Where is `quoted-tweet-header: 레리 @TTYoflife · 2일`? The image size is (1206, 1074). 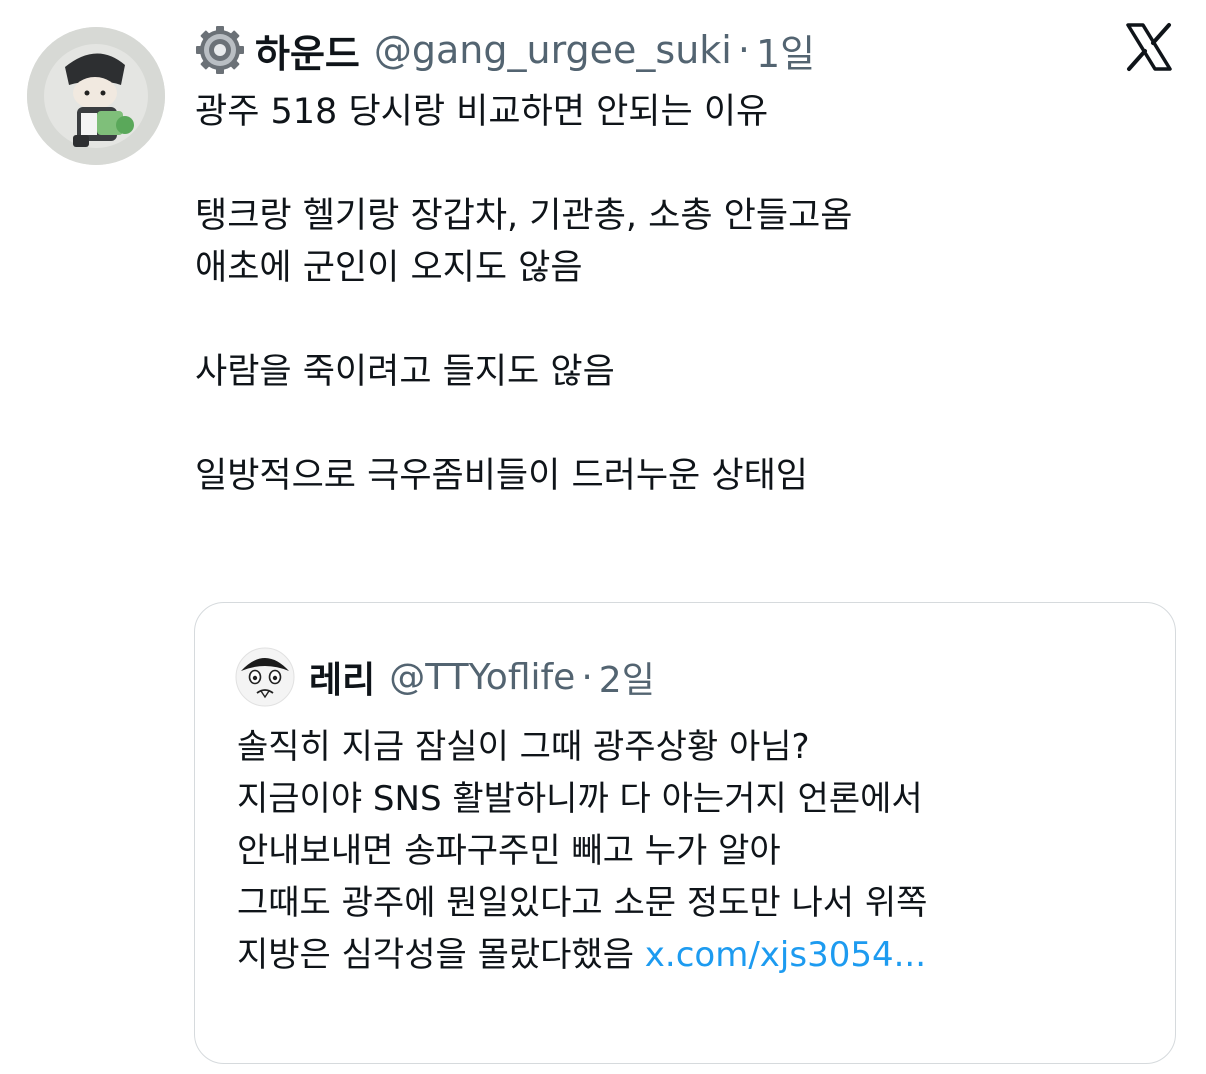 quoted-tweet-header: 레리 @TTYoflife · 2일 is located at coordinates (445, 677).